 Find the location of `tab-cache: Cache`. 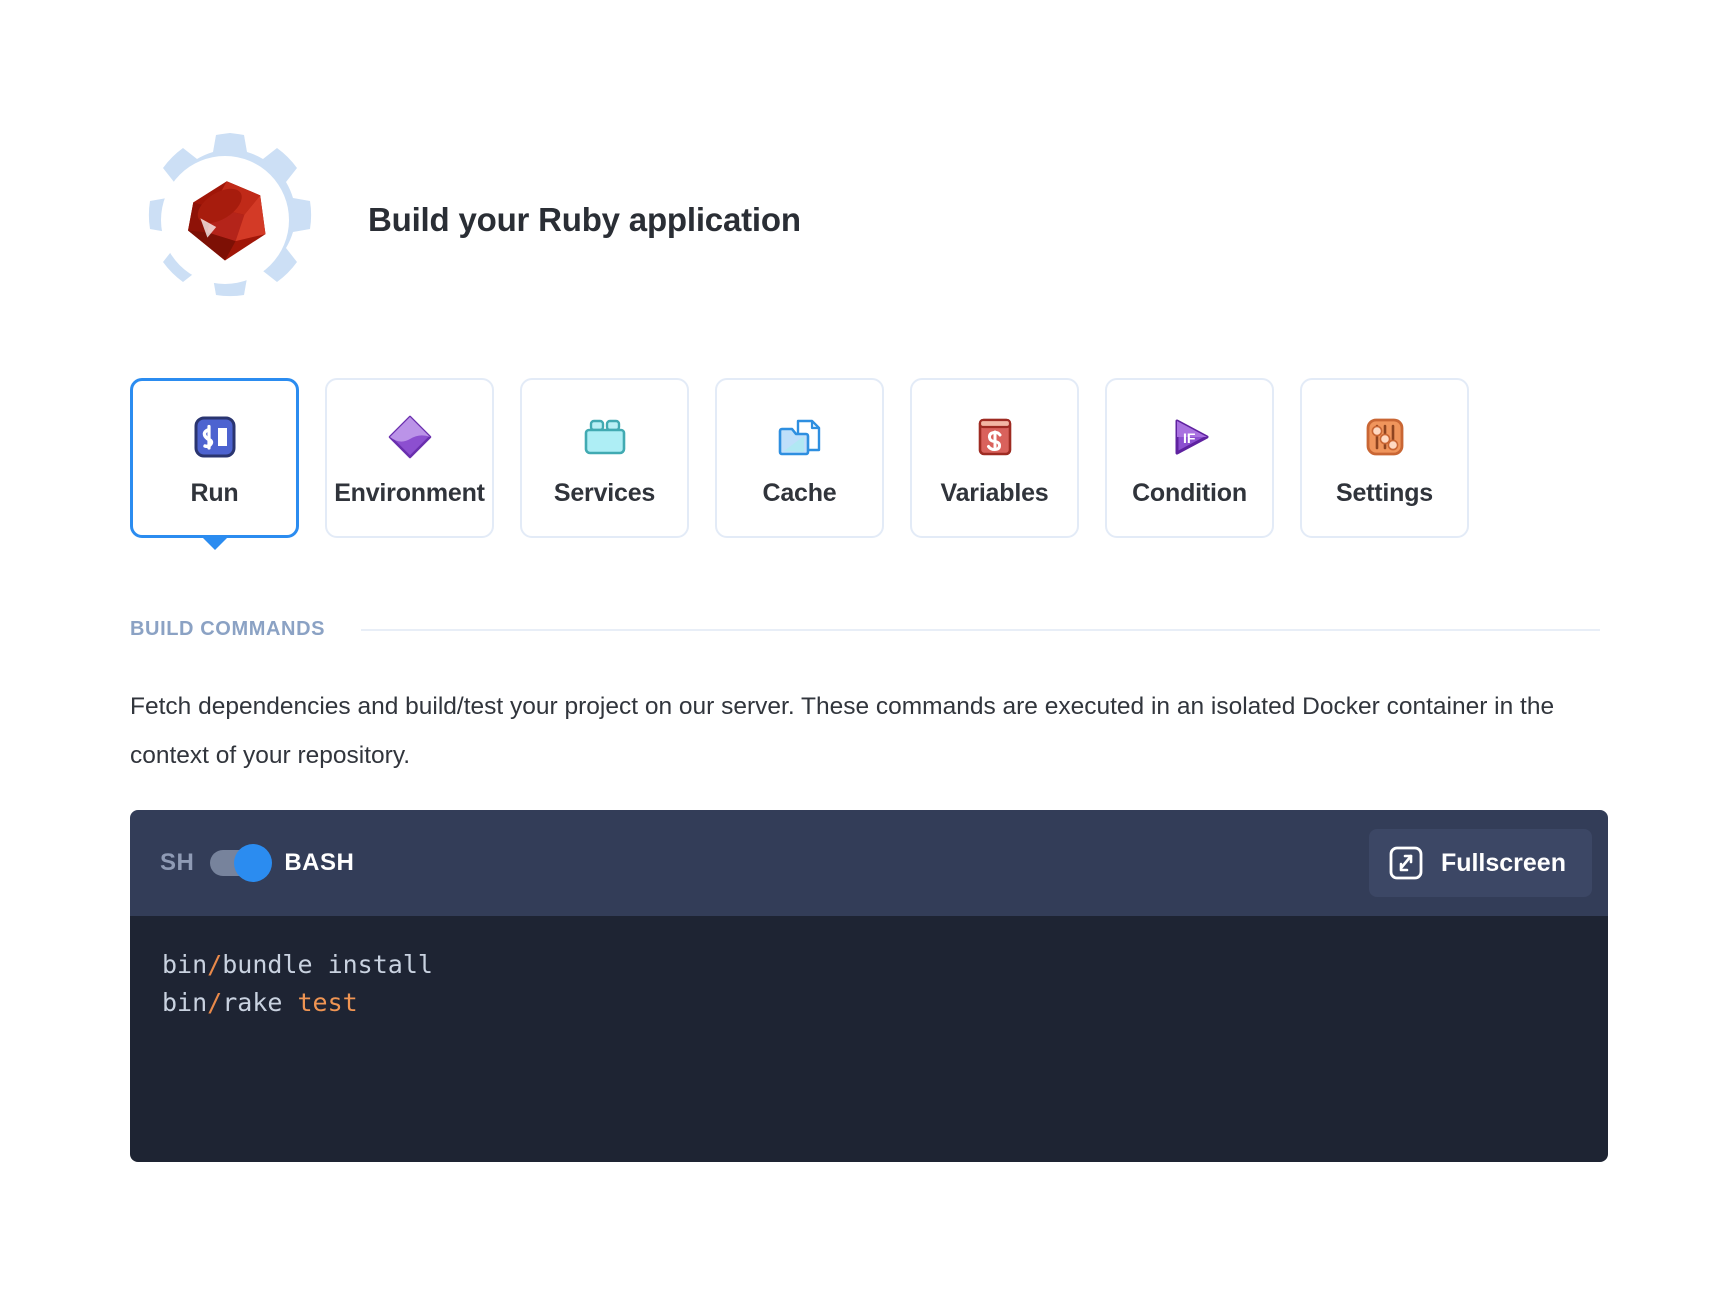

tab-cache: Cache is located at coordinates (799, 458).